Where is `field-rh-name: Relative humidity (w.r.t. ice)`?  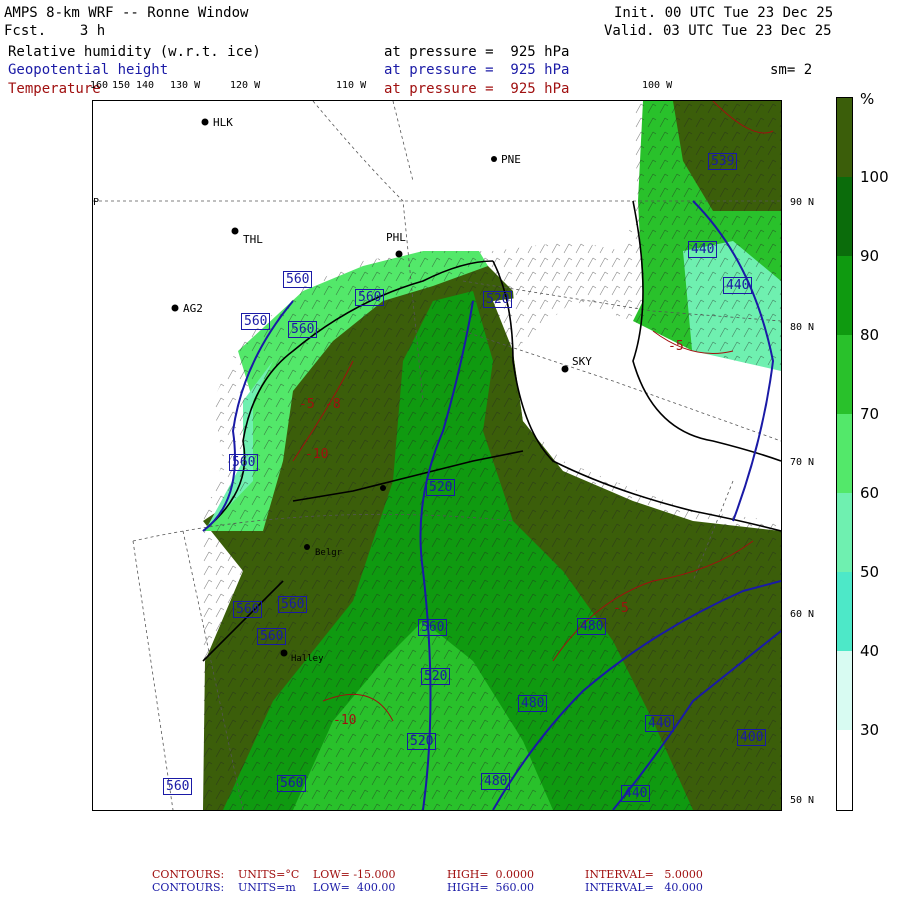 field-rh-name: Relative humidity (w.r.t. ice) is located at coordinates (134, 52).